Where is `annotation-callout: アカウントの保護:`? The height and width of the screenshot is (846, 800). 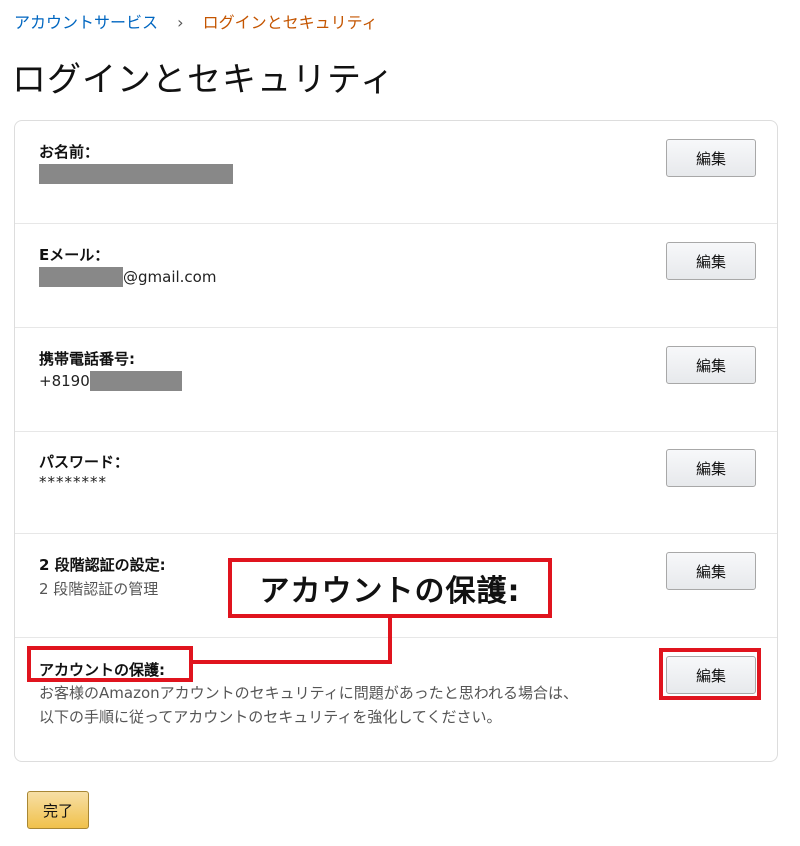 annotation-callout: アカウントの保護: is located at coordinates (390, 588).